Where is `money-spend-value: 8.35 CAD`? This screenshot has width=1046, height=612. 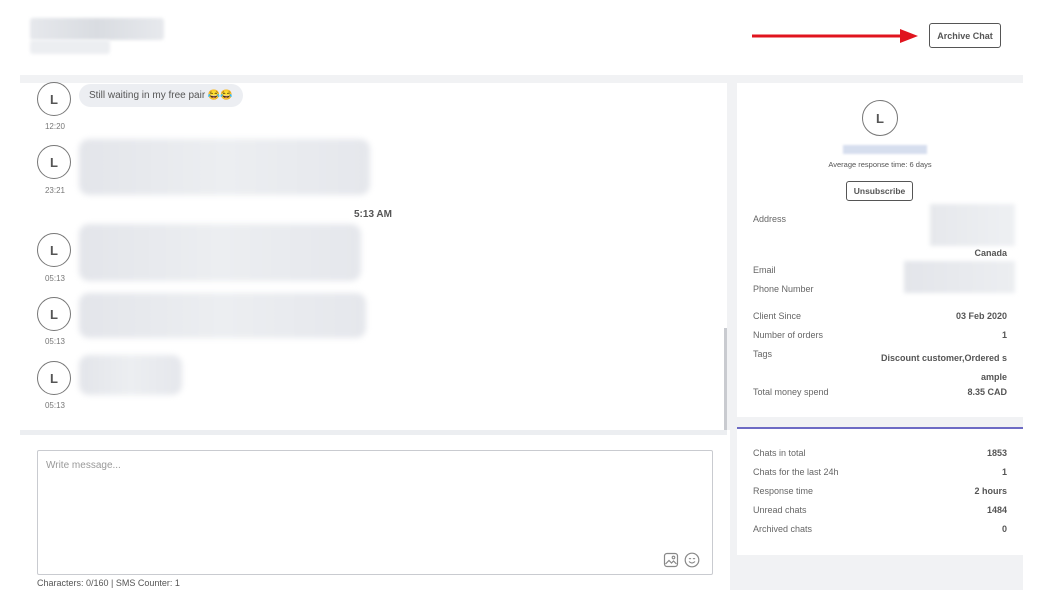
money-spend-value: 8.35 CAD is located at coordinates (987, 392).